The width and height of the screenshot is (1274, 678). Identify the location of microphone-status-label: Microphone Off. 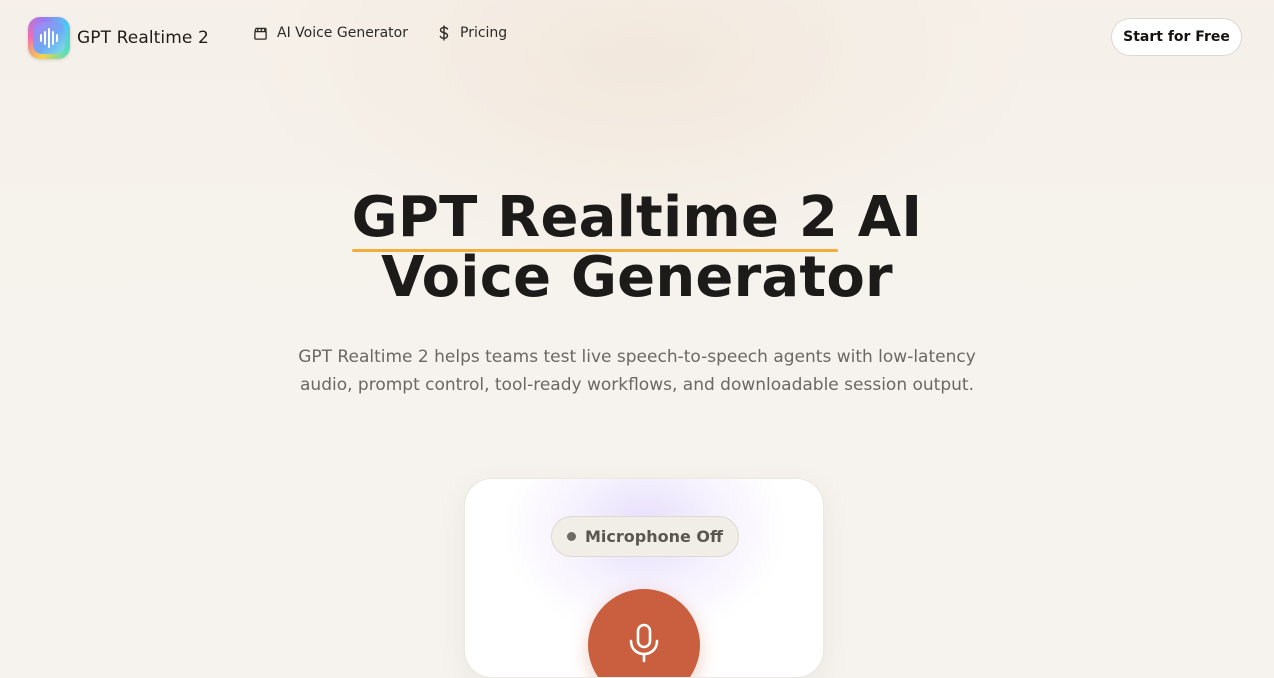
(654, 536).